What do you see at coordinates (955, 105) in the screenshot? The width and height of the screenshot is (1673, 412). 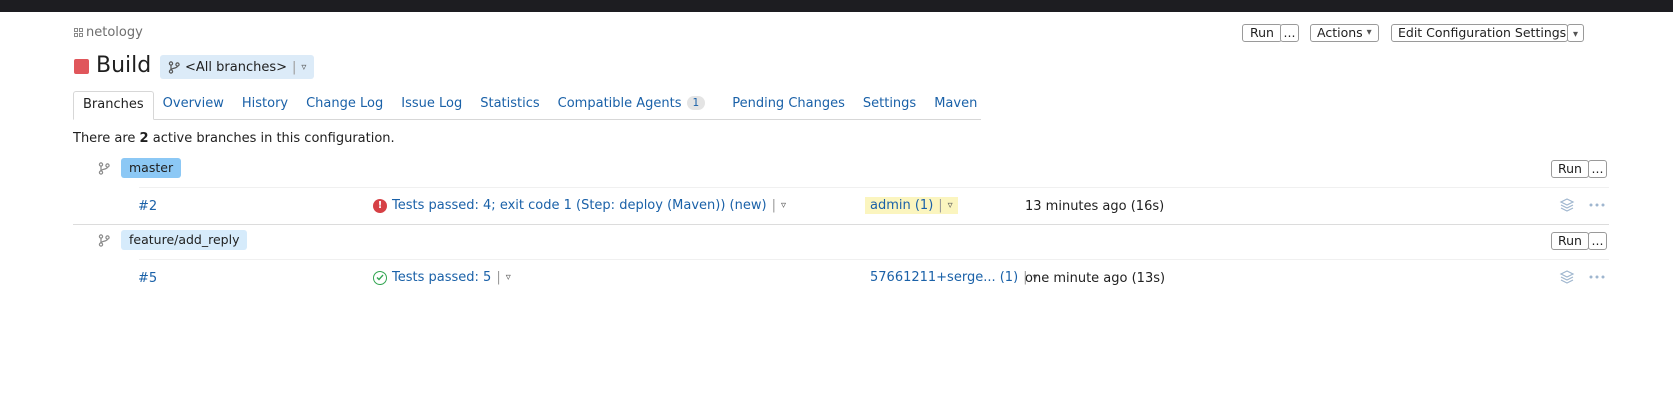 I see `tab-maven: Maven` at bounding box center [955, 105].